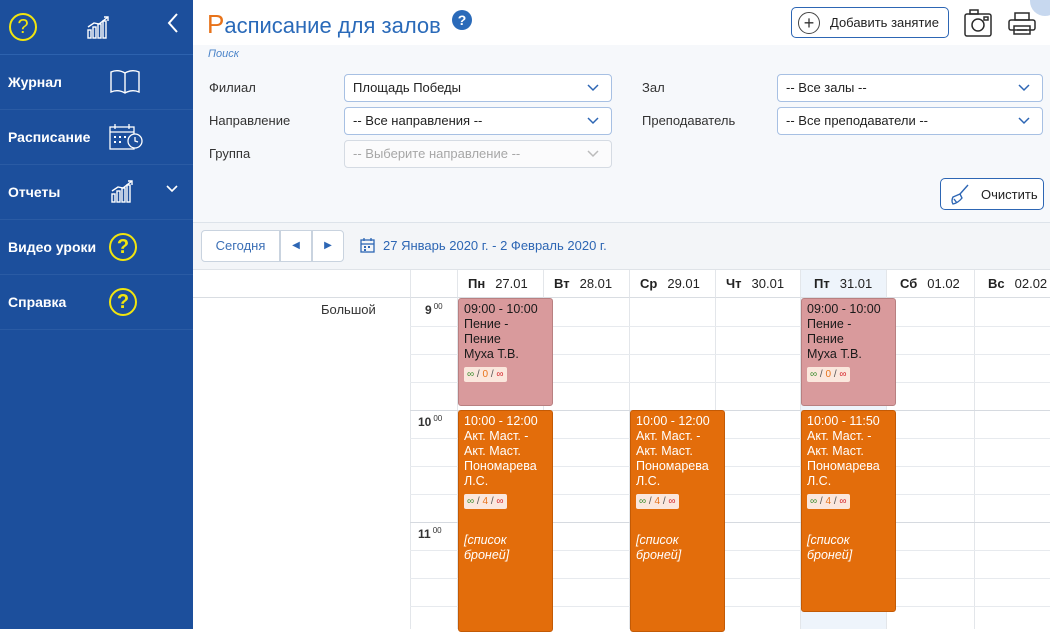 This screenshot has width=1050, height=632. Describe the element at coordinates (37, 302) in the screenshot. I see `sidebar-item-label: Справка` at that location.